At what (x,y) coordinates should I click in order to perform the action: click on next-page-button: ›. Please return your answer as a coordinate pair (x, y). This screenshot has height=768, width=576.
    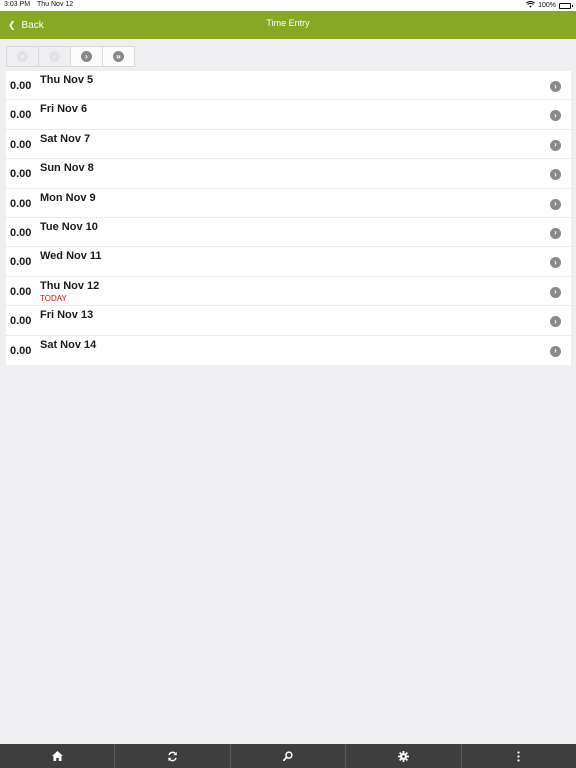
    Looking at the image, I should click on (86, 56).